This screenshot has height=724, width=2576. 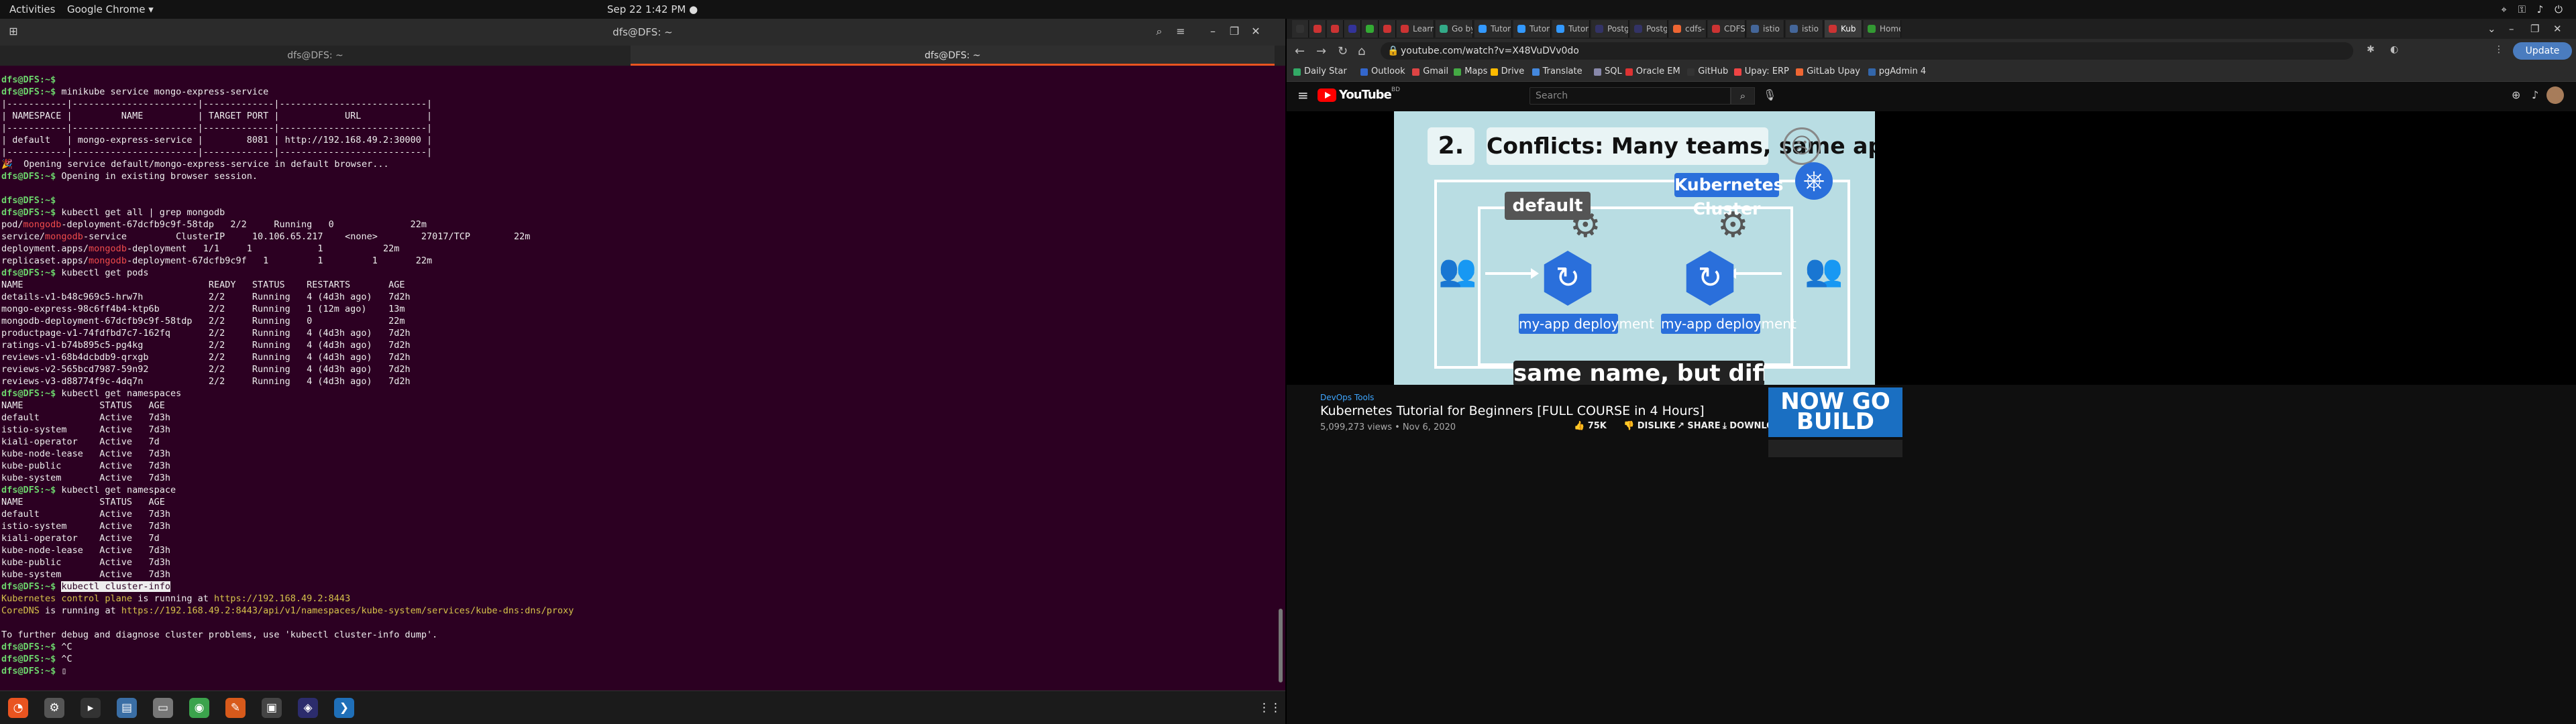 What do you see at coordinates (1802, 146) in the screenshot?
I see `sad-face-icon: ☹` at bounding box center [1802, 146].